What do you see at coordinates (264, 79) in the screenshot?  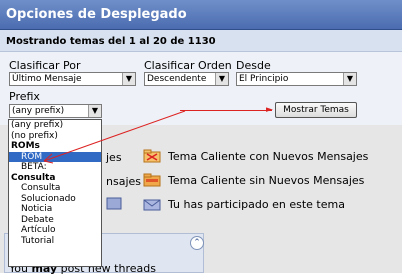 I see `from-value: El Principio` at bounding box center [264, 79].